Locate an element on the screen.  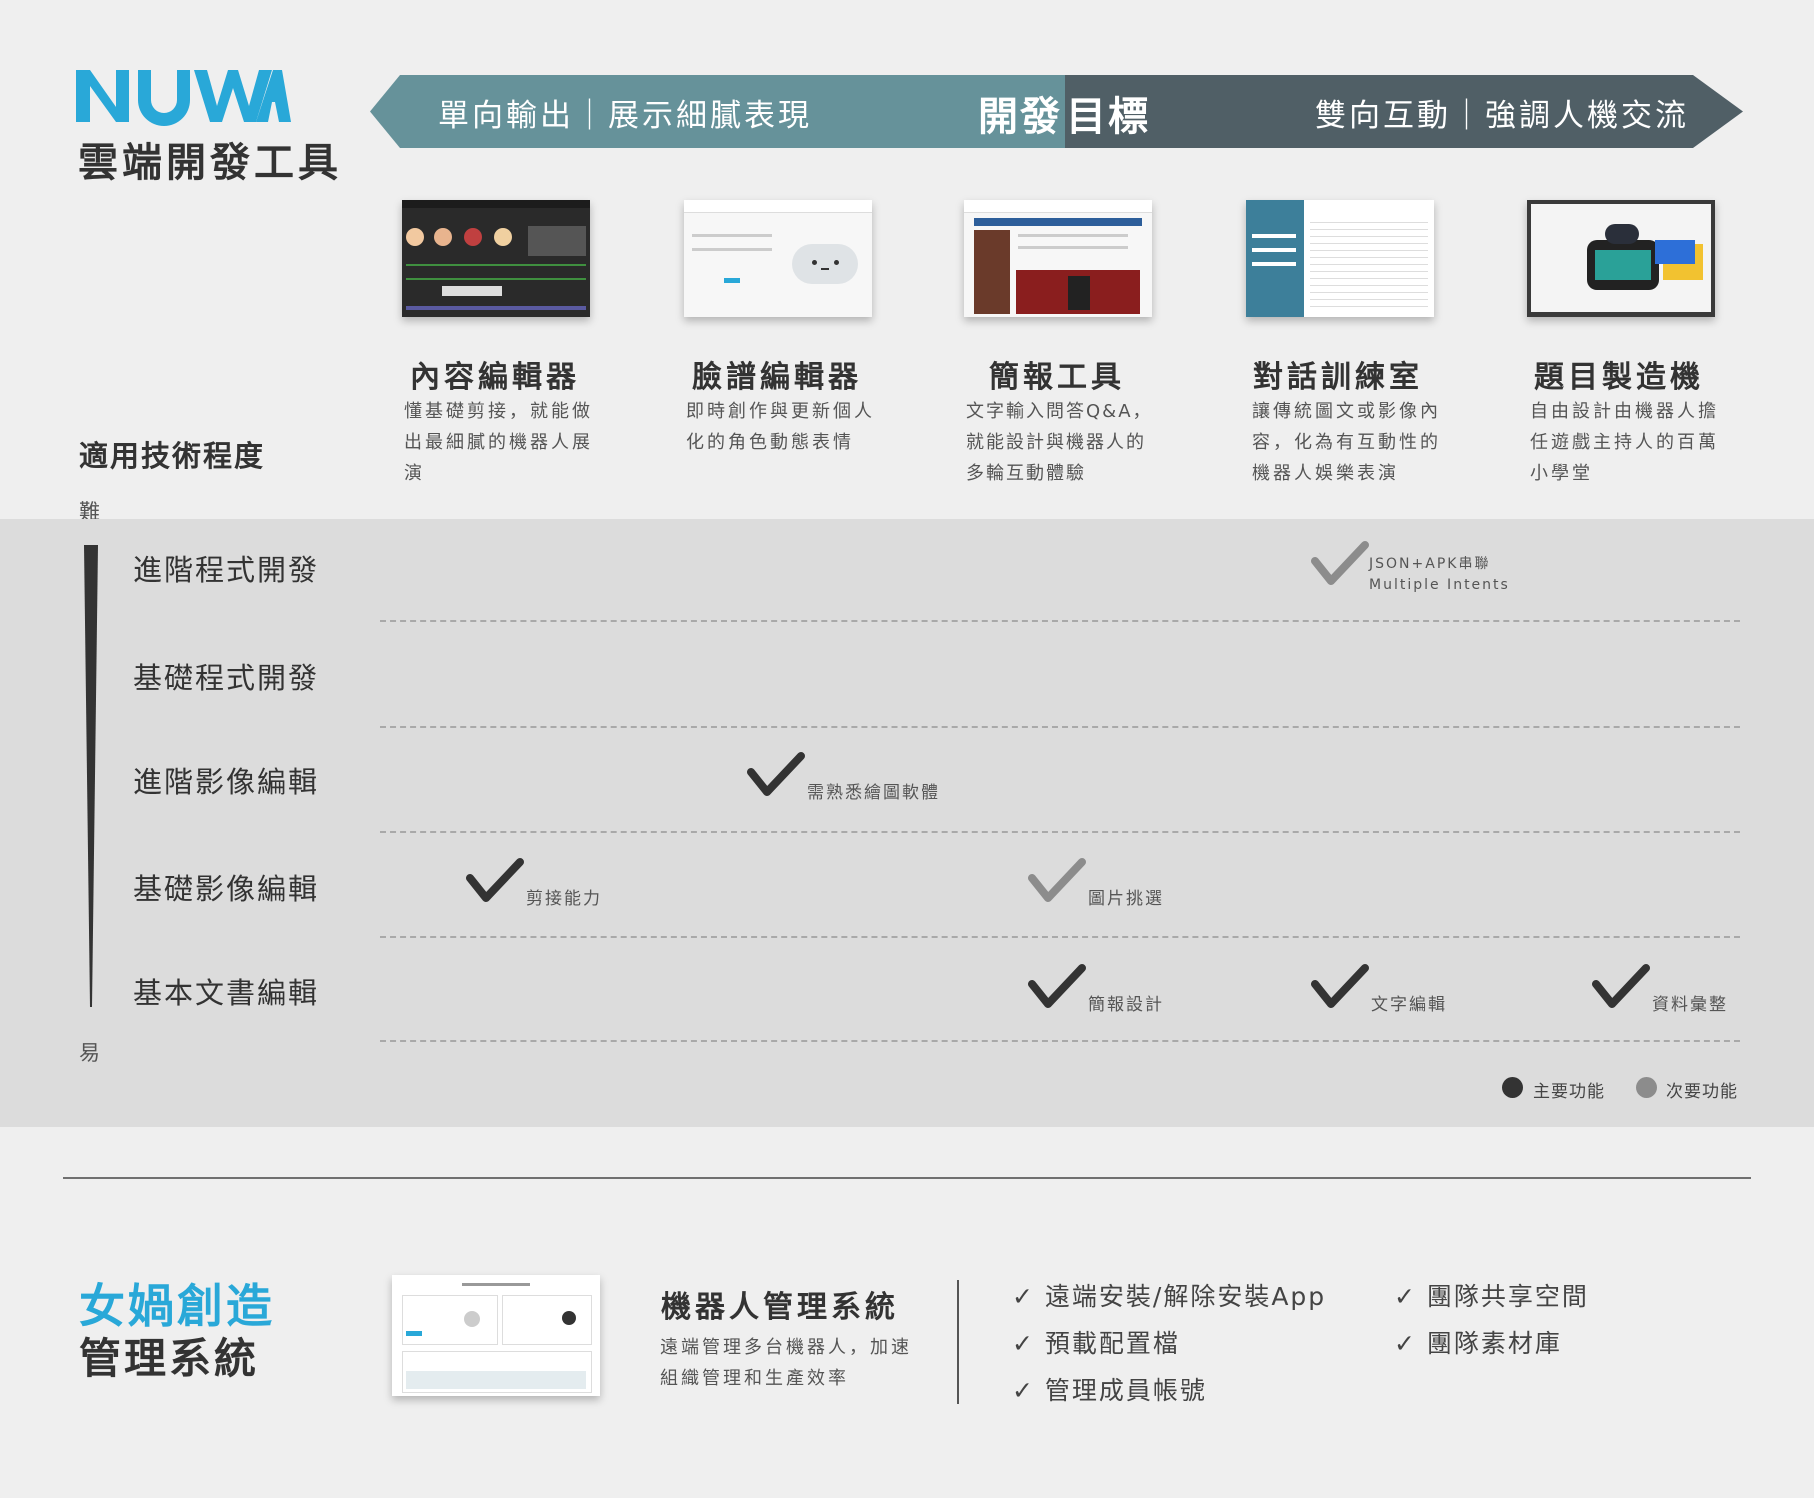
level-title: 適用技術程度 is located at coordinates (172, 456).